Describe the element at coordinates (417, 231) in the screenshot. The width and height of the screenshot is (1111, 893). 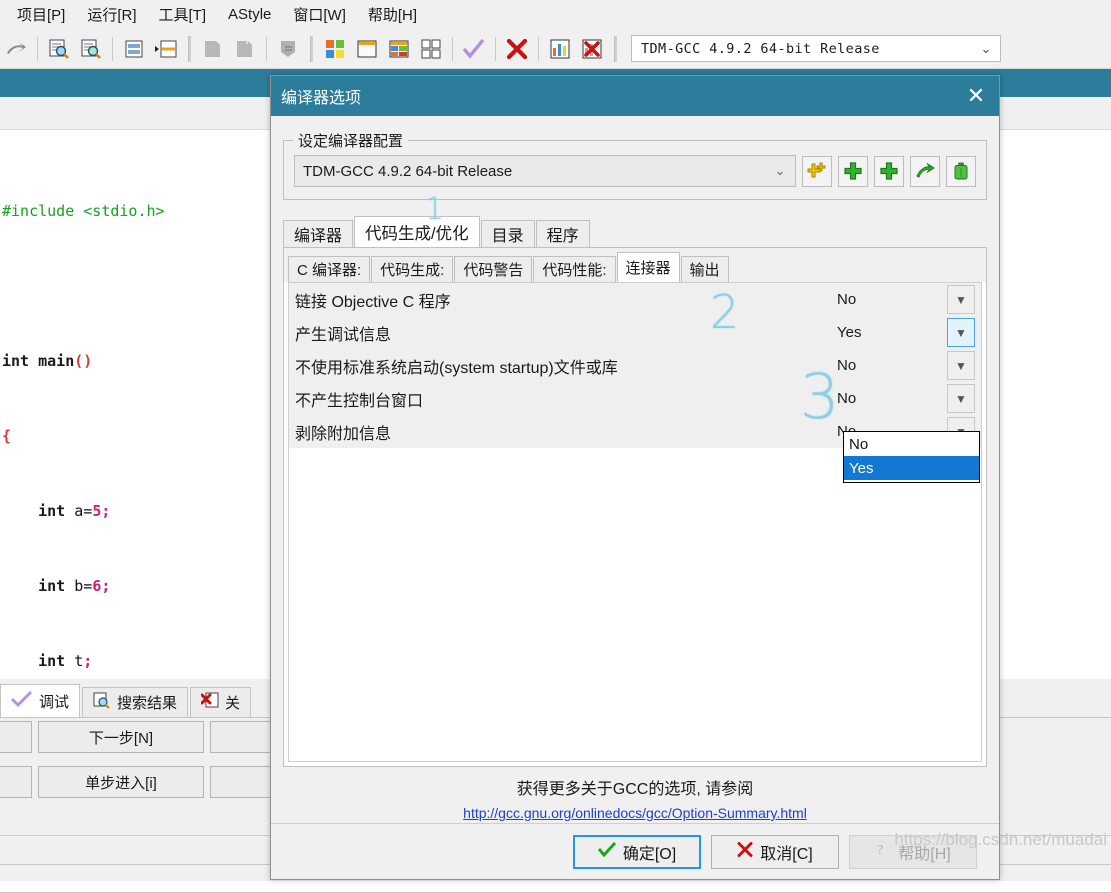
I see `tab-codegen-optimization: 代码生成/优化` at that location.